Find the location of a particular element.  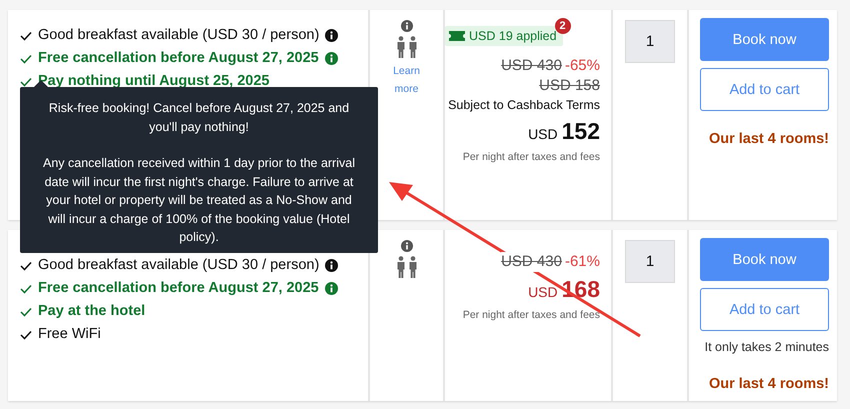

cart-note: It only takes 2 minutes is located at coordinates (766, 347).